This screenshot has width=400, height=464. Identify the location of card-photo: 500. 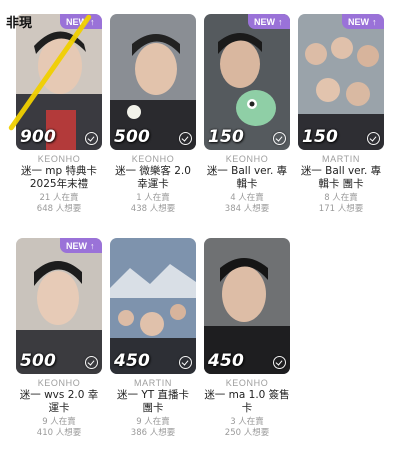
(153, 82).